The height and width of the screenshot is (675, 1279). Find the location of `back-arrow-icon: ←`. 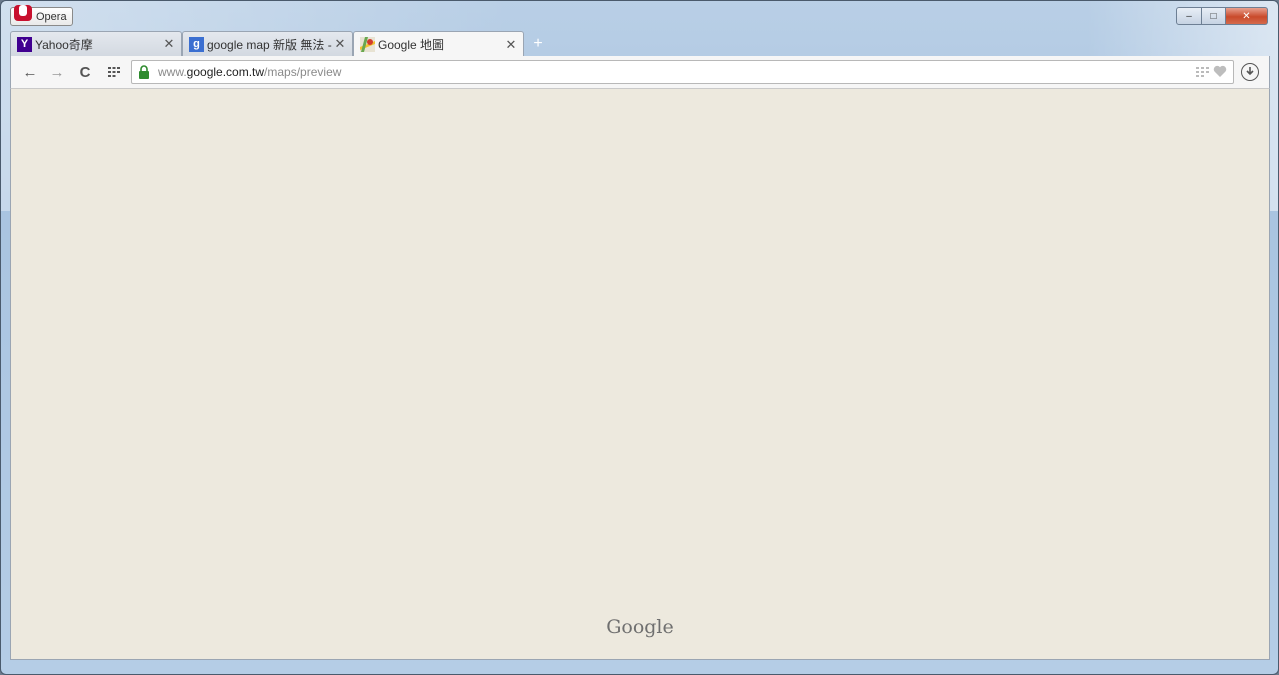

back-arrow-icon: ← is located at coordinates (30, 72).